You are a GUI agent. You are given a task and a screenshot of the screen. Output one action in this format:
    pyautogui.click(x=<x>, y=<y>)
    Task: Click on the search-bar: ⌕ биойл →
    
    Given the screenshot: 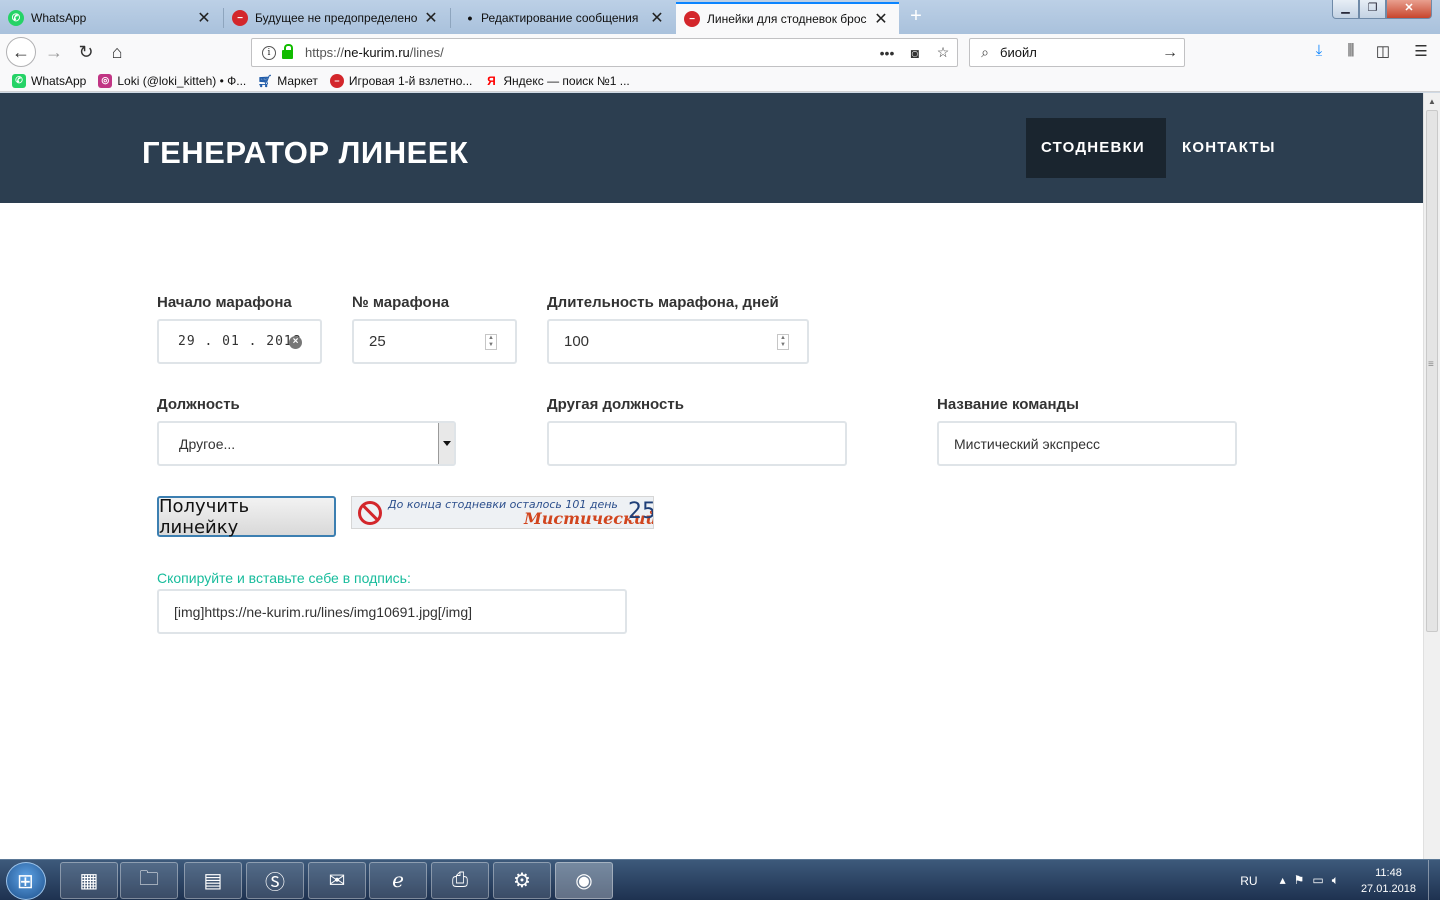 What is the action you would take?
    pyautogui.click(x=1077, y=52)
    